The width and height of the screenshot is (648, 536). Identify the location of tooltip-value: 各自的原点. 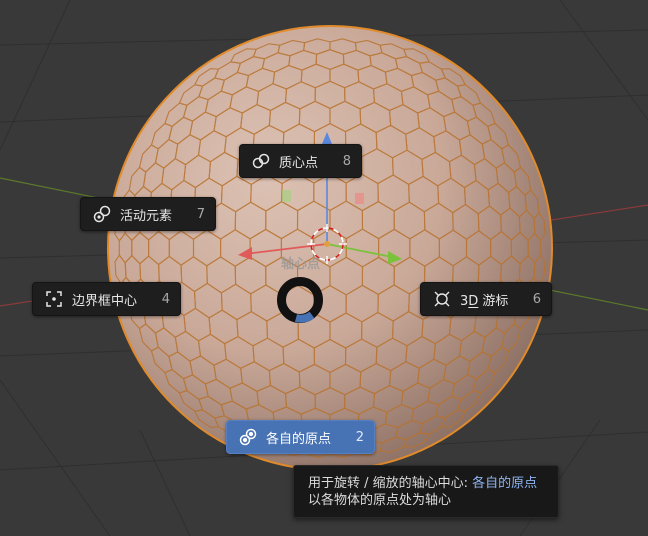
(505, 483).